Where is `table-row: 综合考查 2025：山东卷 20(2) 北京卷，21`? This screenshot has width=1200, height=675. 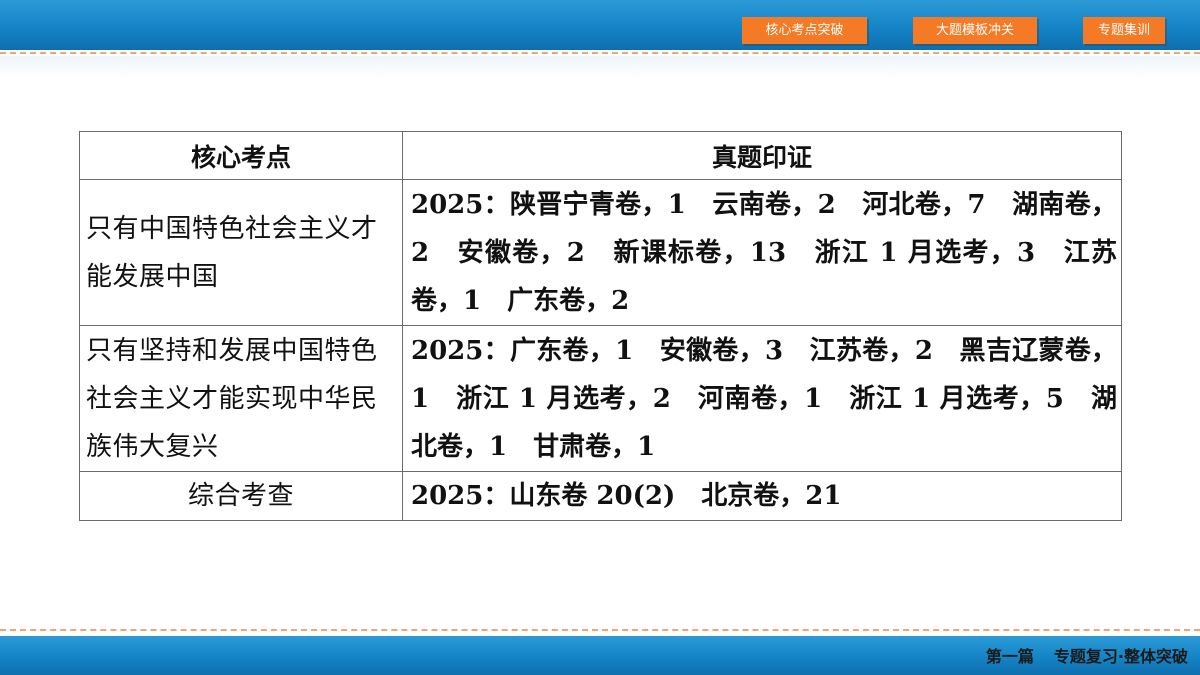 table-row: 综合考查 2025：山东卷 20(2) 北京卷，21 is located at coordinates (600, 496).